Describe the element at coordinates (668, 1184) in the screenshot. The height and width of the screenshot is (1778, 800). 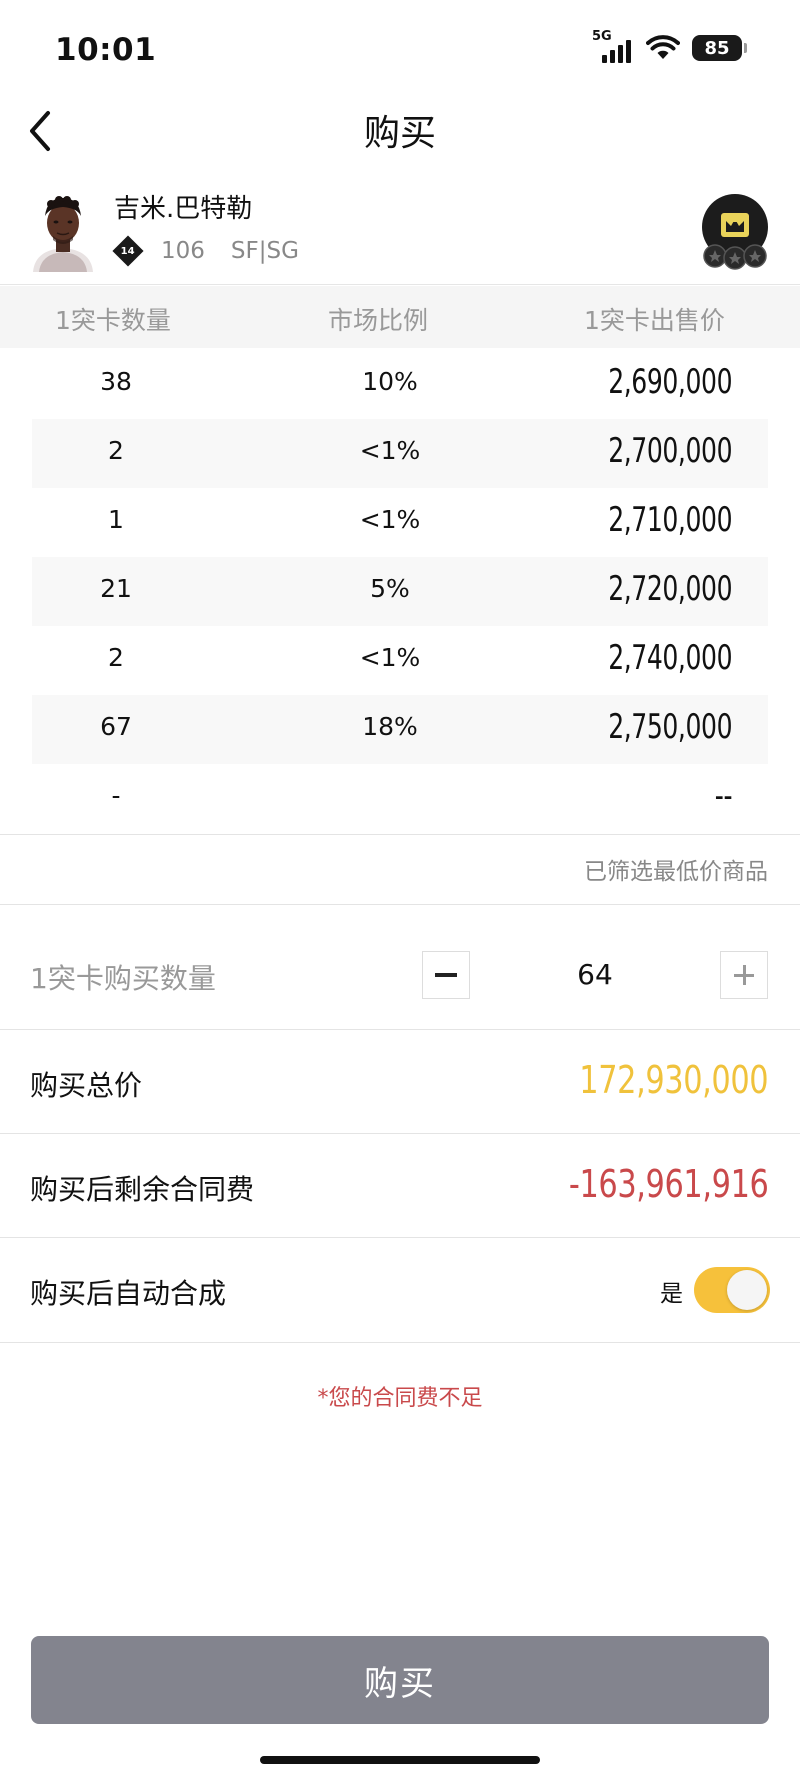
I see `remaining-fee-value: -163,961,916` at that location.